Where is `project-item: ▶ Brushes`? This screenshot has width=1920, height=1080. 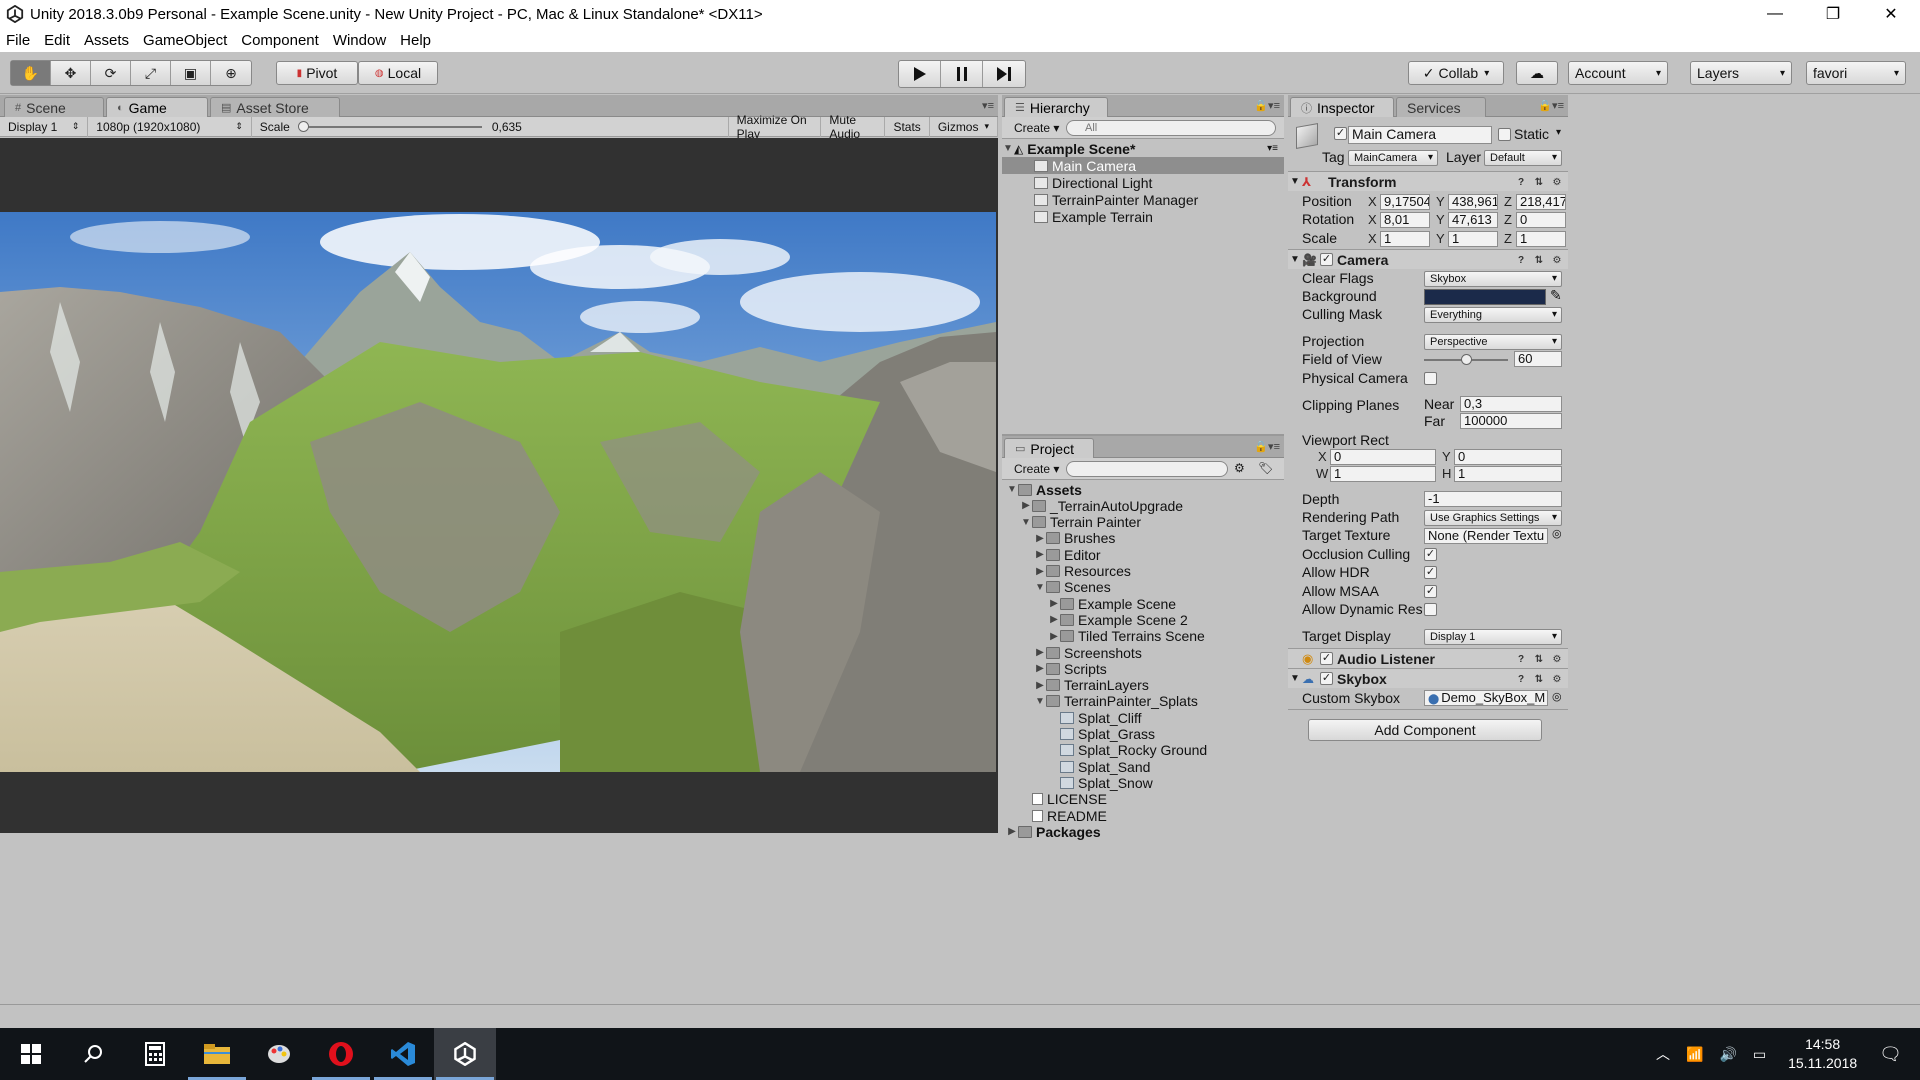
project-item: ▶ Brushes is located at coordinates (1143, 538).